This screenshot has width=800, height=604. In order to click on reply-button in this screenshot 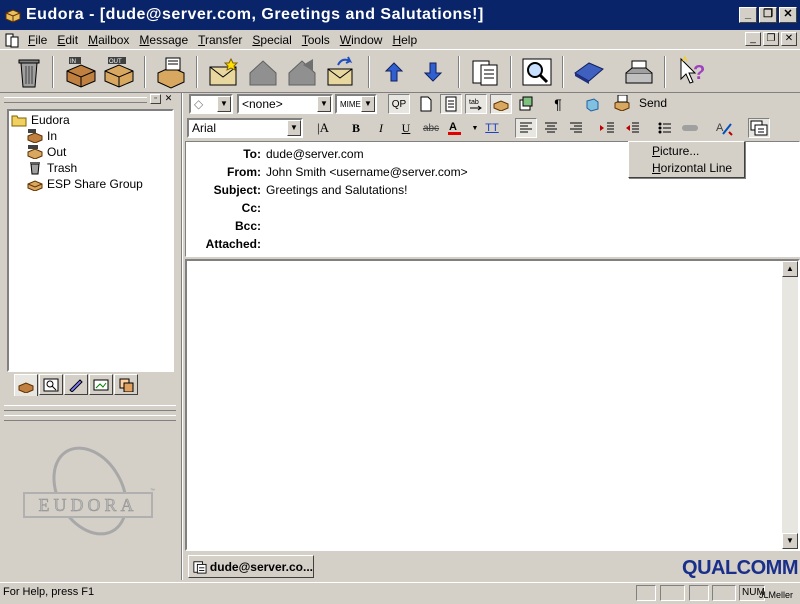, I will do `click(263, 72)`.